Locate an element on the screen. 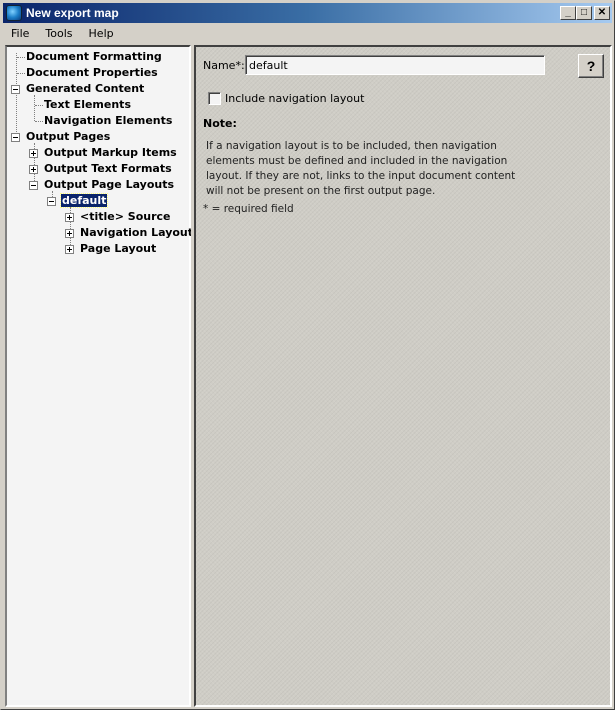  name-input is located at coordinates (395, 65).